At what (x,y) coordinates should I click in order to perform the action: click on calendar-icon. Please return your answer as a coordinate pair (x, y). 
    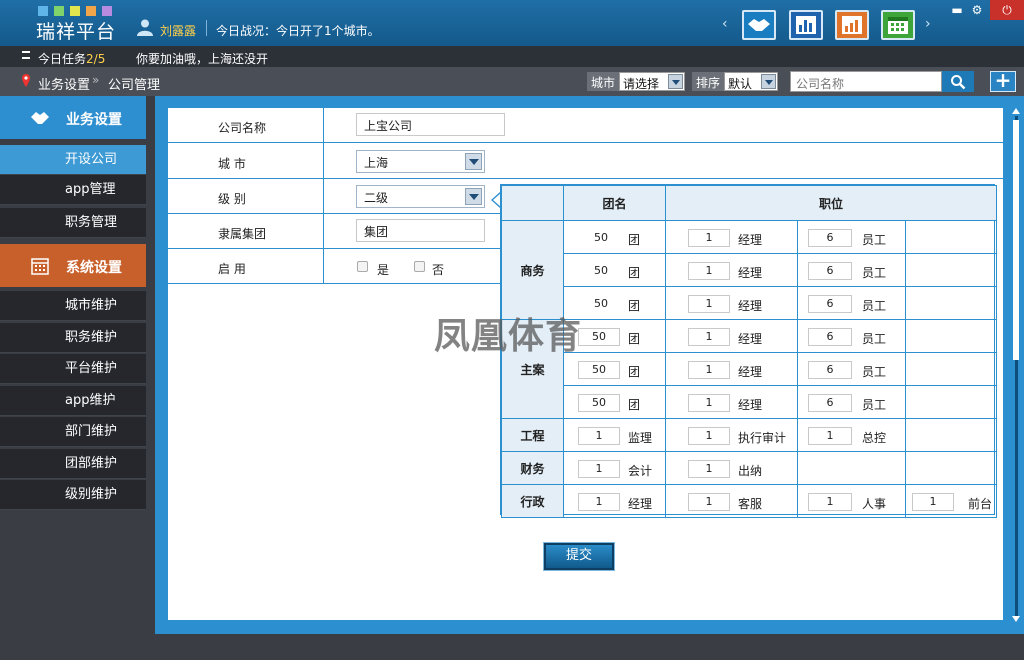
    Looking at the image, I should click on (40, 266).